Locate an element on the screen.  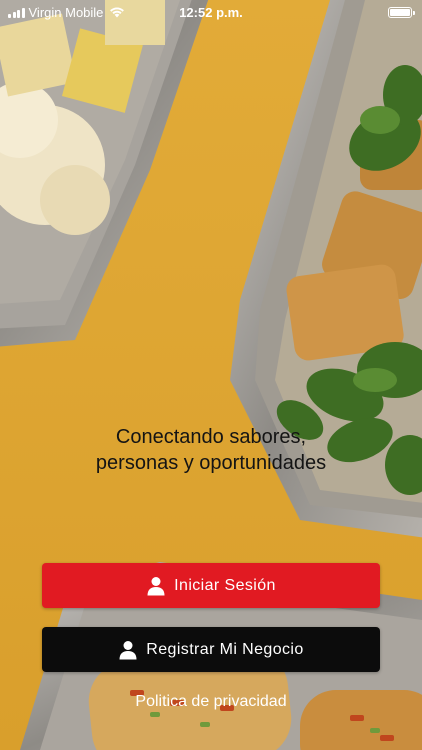
status-left: Virgin Mobile is located at coordinates (66, 12).